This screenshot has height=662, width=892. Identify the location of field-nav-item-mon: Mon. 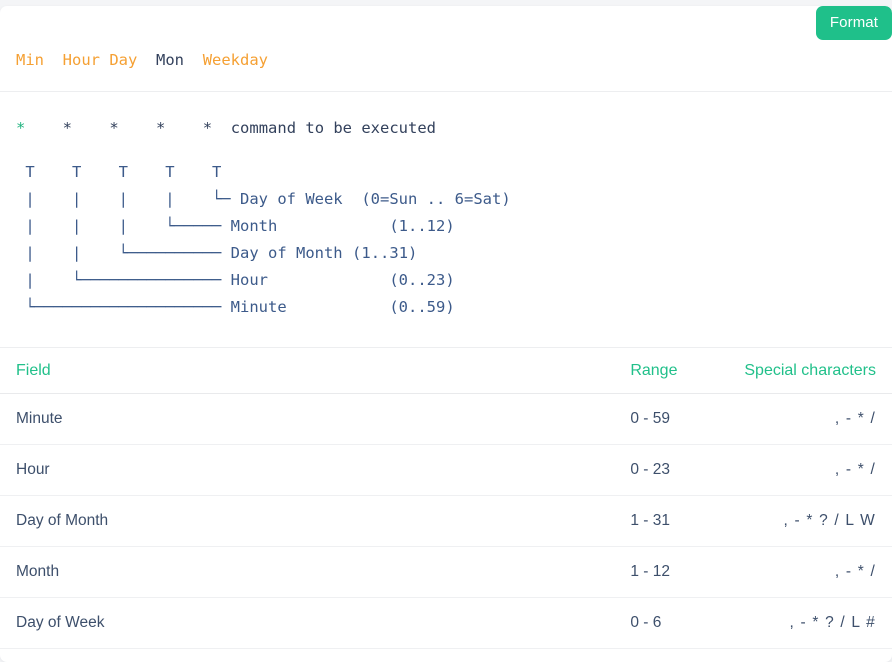
(170, 60).